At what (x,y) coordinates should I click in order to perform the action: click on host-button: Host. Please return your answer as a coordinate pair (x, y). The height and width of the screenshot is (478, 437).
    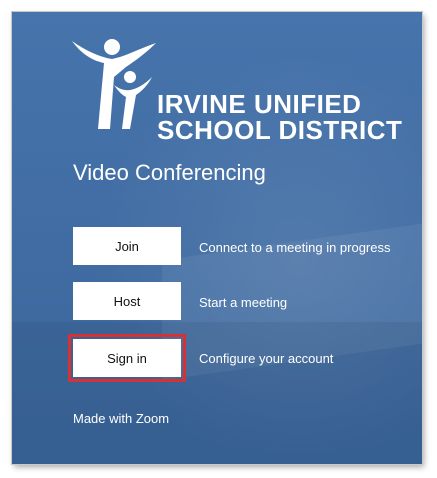
    Looking at the image, I should click on (127, 301).